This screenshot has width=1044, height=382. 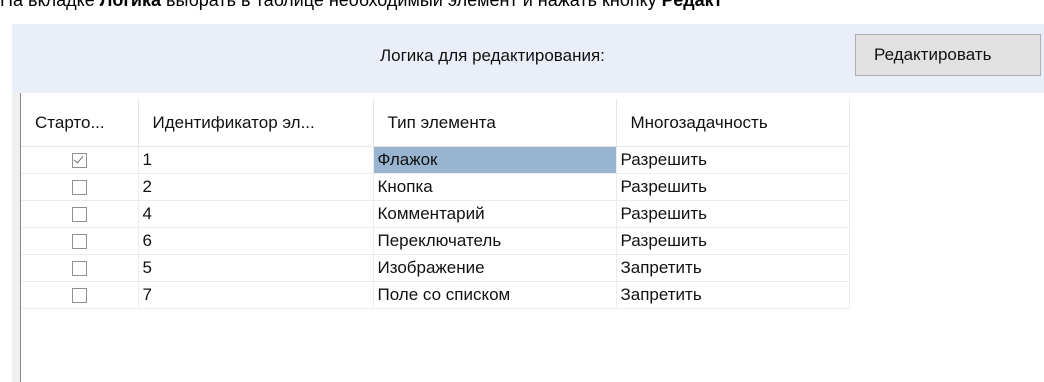 What do you see at coordinates (495, 160) in the screenshot?
I see `element-type-cell: Флажок` at bounding box center [495, 160].